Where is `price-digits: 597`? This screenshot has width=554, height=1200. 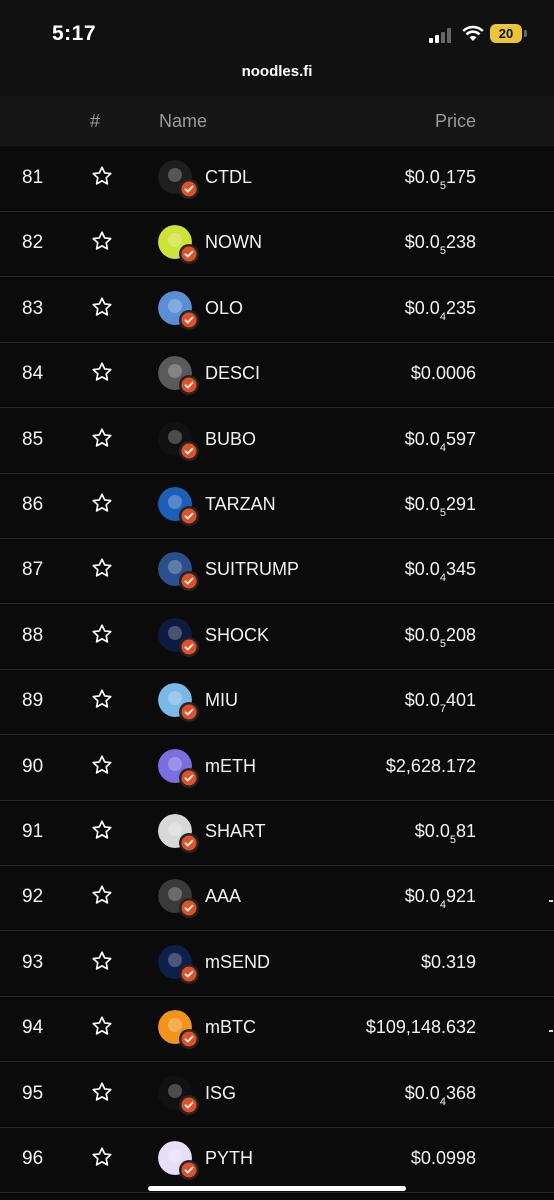
price-digits: 597 is located at coordinates (460, 438).